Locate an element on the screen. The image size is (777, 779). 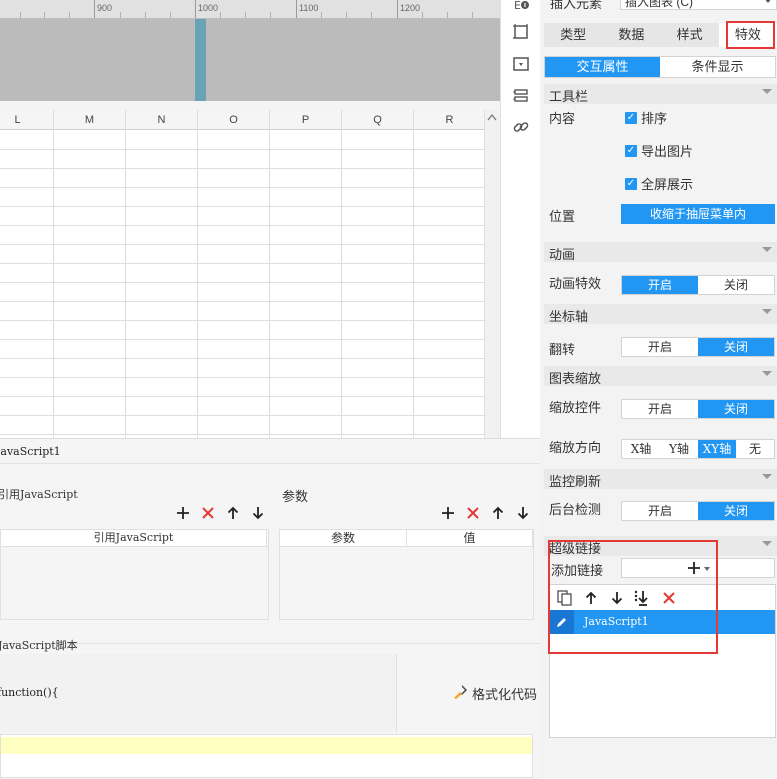
horizontal-ruler: 900 1000 1100 1200 is located at coordinates (250, 9).